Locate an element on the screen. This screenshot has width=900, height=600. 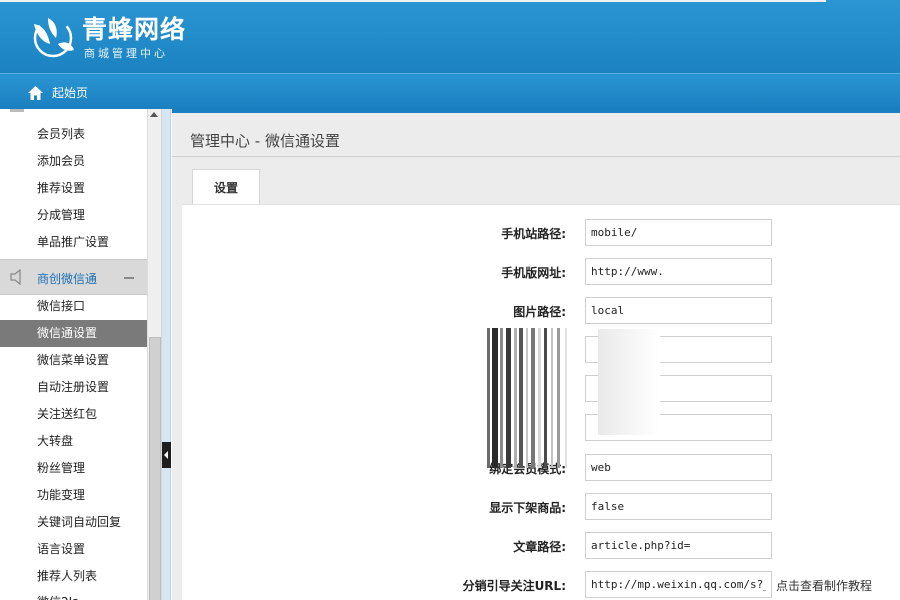
mobile-url-input is located at coordinates (678, 271).